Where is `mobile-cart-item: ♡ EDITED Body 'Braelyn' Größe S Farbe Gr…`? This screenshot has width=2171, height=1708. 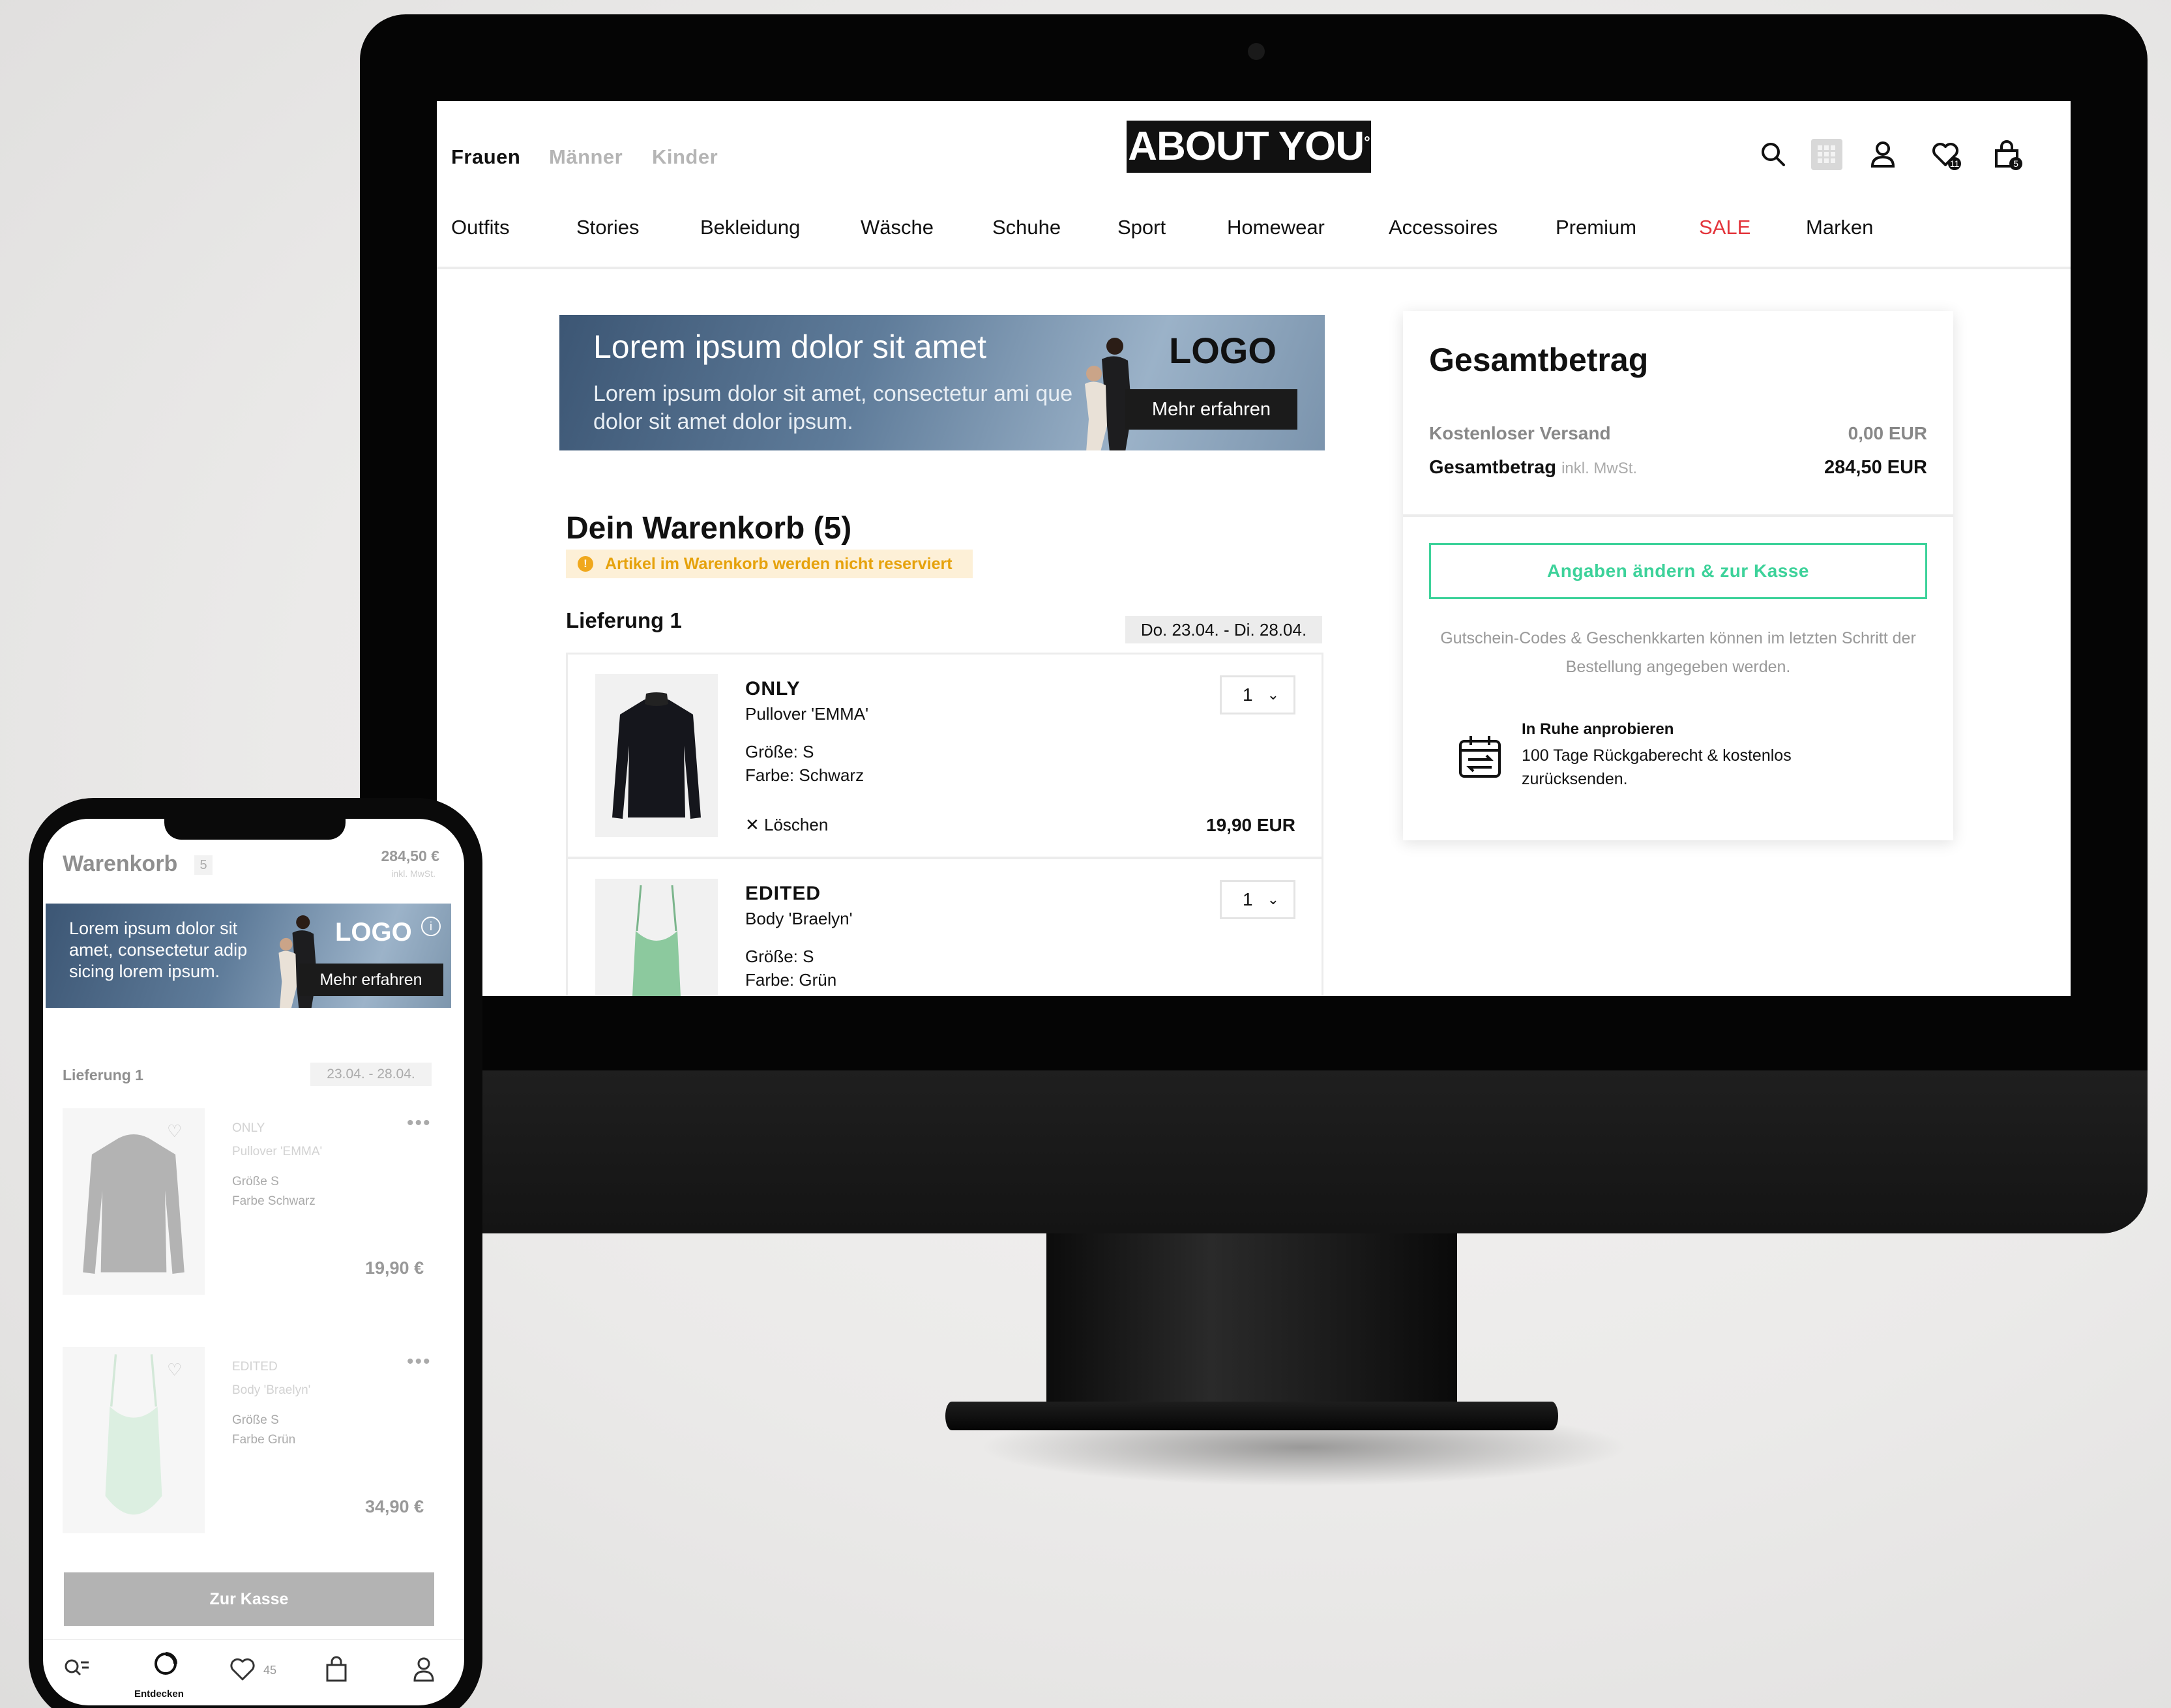
mobile-cart-item: ♡ EDITED Body 'Braelyn' Größe S Farbe Gr… is located at coordinates (257, 1444).